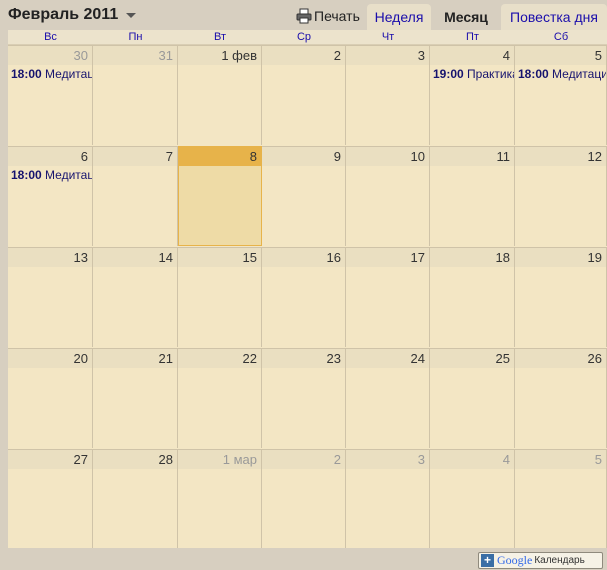 This screenshot has height=570, width=607. What do you see at coordinates (561, 37) in the screenshot?
I see `weekday-label: Сб` at bounding box center [561, 37].